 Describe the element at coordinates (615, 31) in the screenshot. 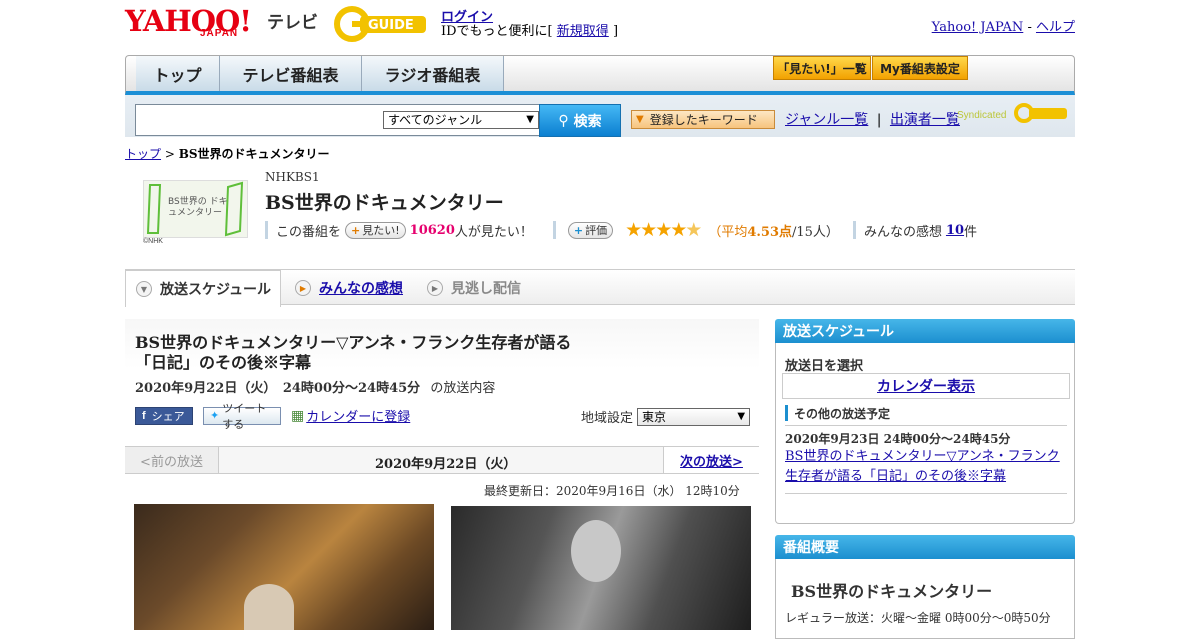

I see `login-prompt-close: ]` at that location.